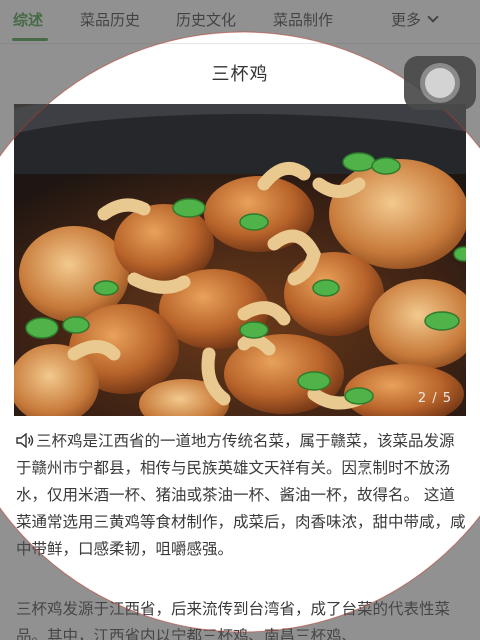  I want to click on tab-dish-making: 菜品制作, so click(303, 20).